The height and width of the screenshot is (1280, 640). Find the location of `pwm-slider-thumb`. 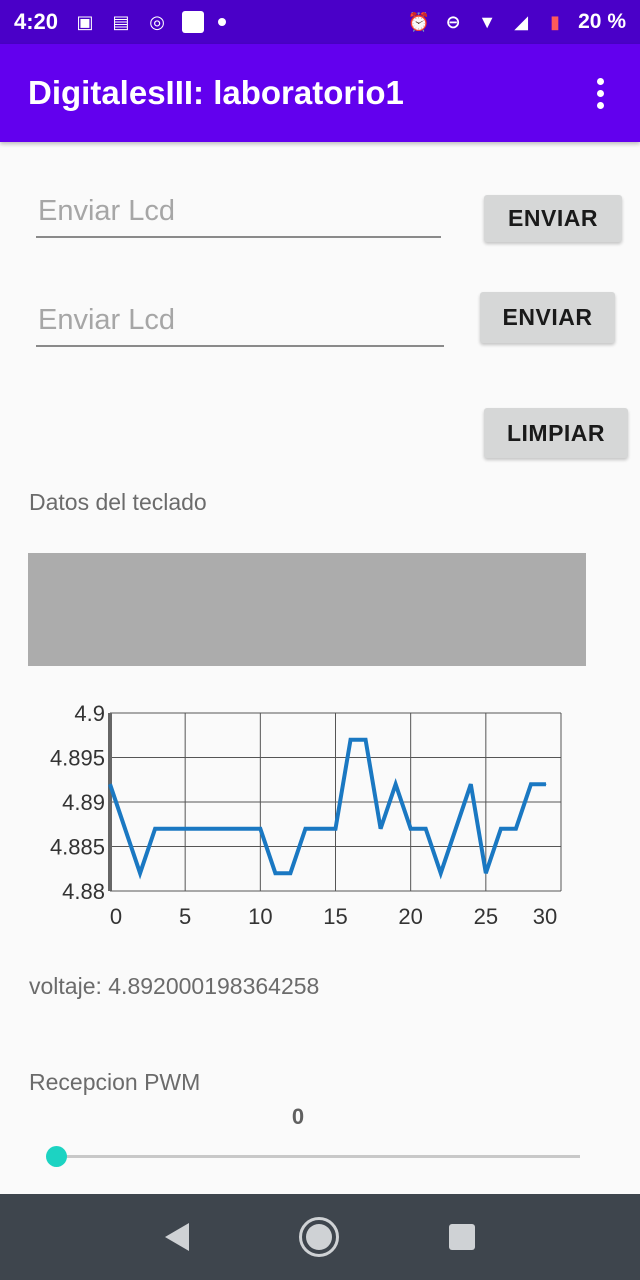

pwm-slider-thumb is located at coordinates (56, 1156).